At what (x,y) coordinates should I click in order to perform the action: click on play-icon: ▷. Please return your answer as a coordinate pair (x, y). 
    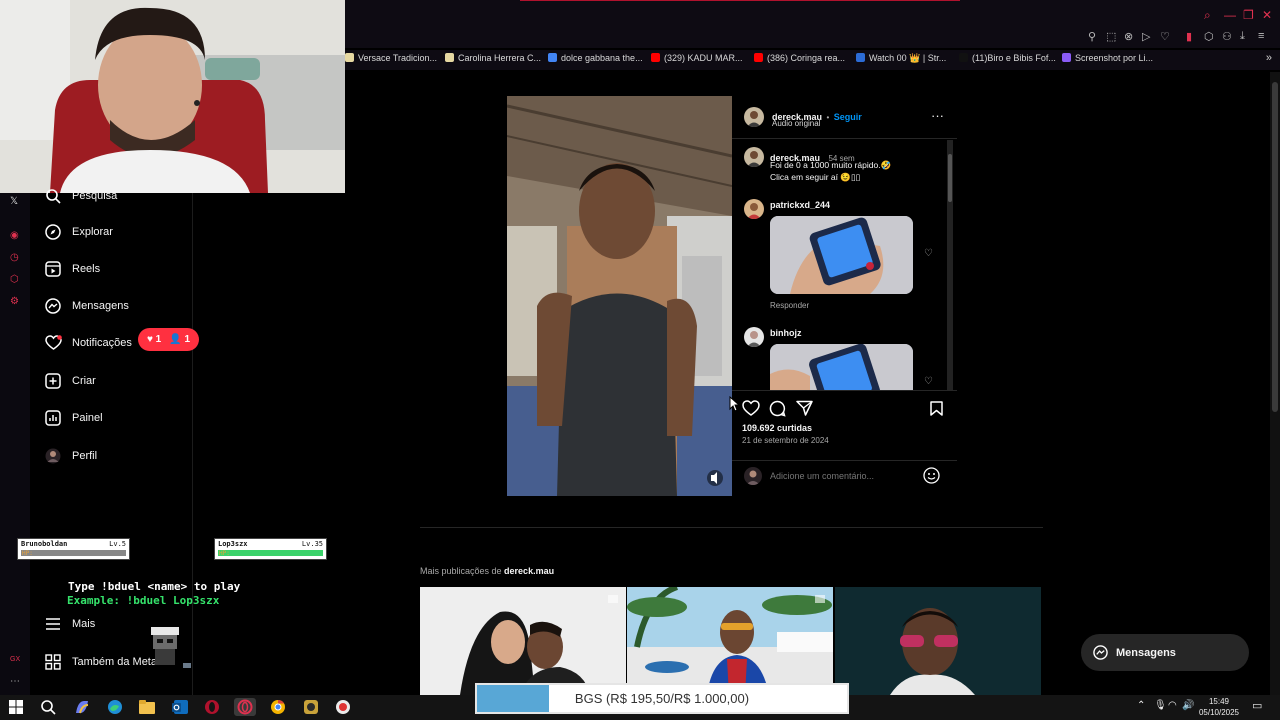
    Looking at the image, I should click on (1146, 36).